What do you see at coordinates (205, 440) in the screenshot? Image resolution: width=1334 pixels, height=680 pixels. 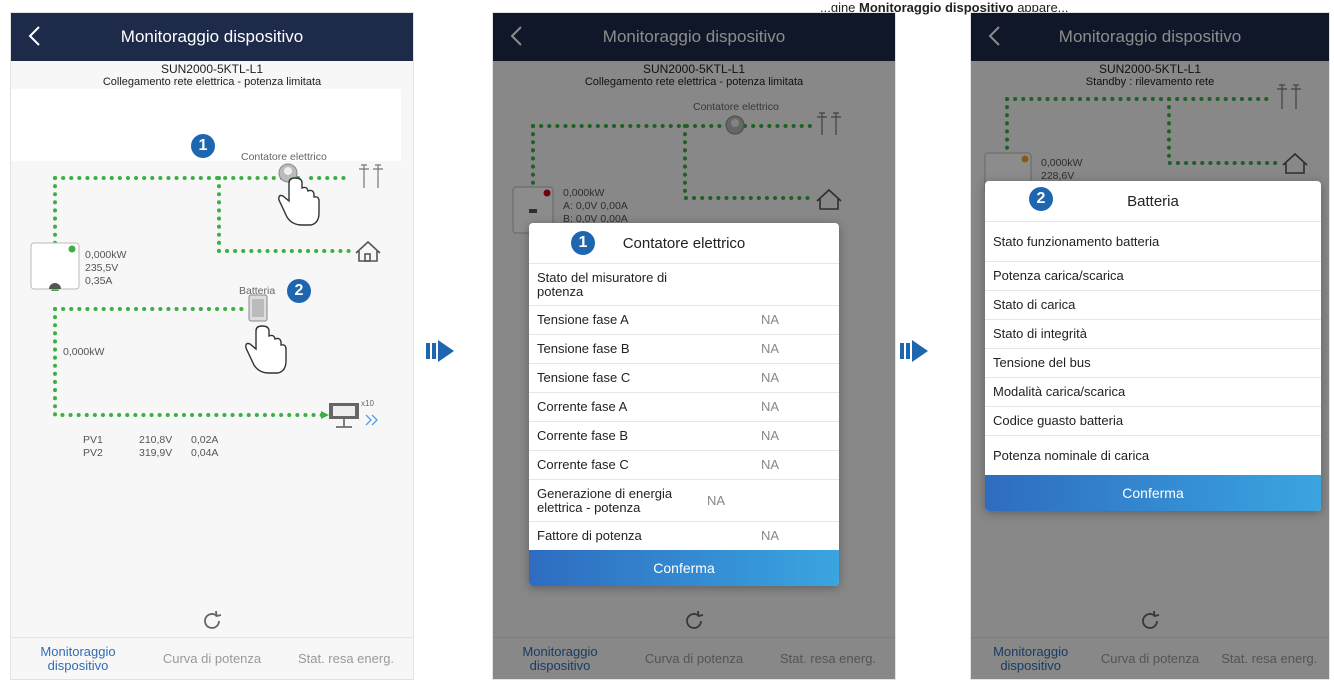 I see `pv-current: 0,02A` at bounding box center [205, 440].